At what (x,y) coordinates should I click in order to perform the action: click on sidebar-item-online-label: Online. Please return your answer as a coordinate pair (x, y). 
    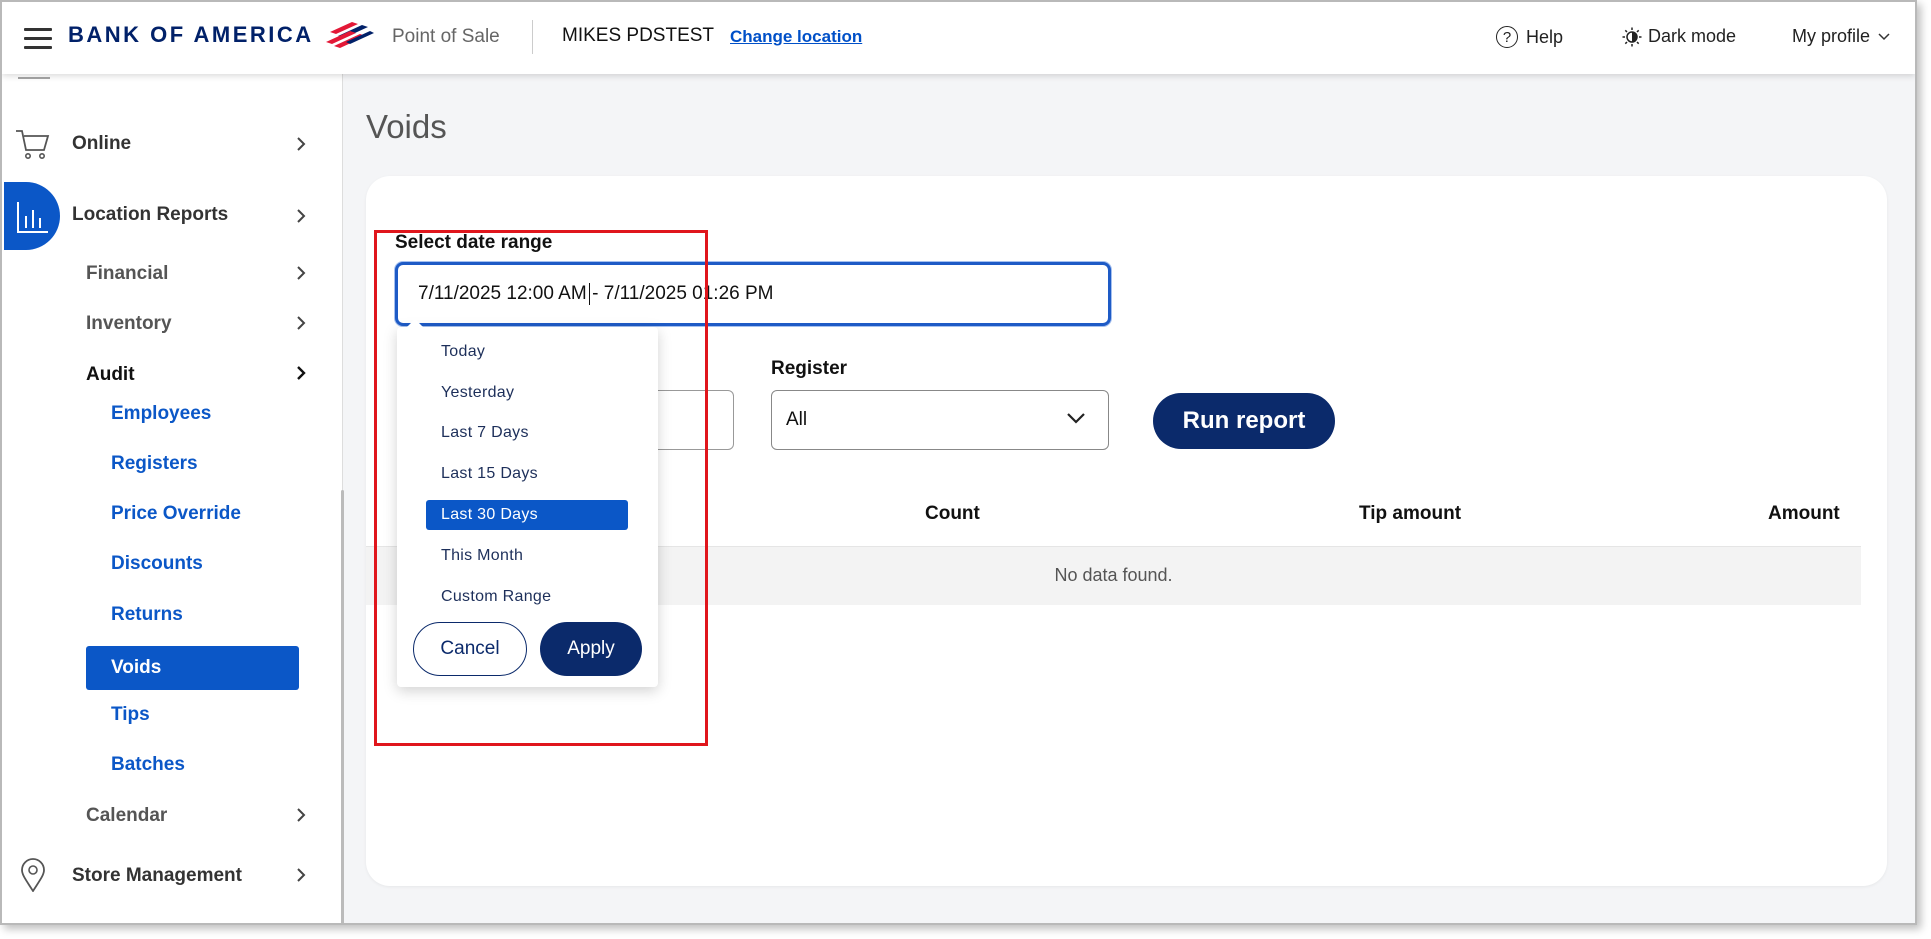
    Looking at the image, I should click on (102, 143).